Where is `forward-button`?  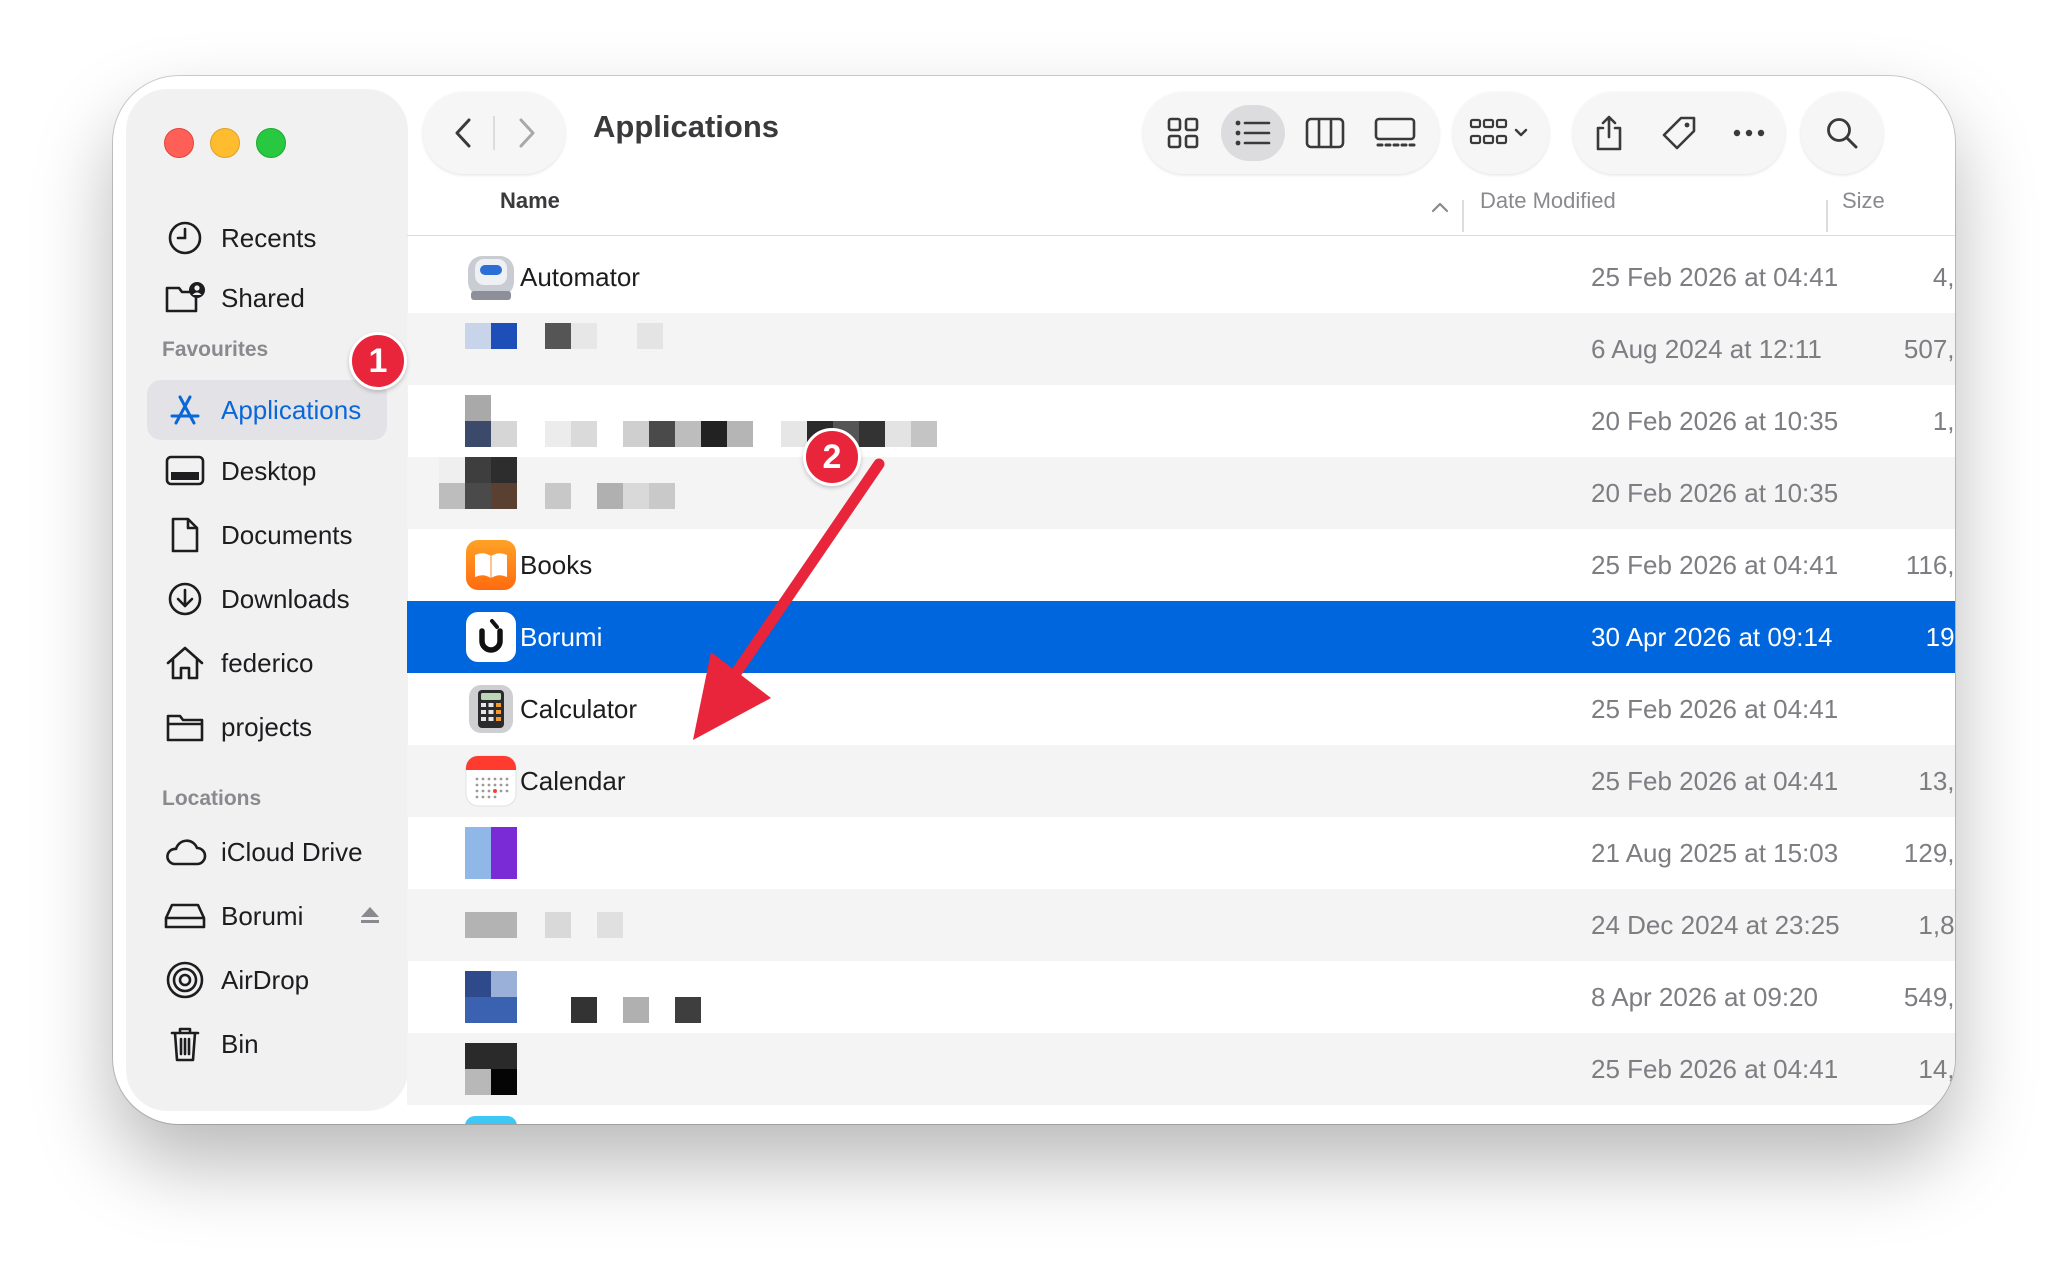
forward-button is located at coordinates (527, 133).